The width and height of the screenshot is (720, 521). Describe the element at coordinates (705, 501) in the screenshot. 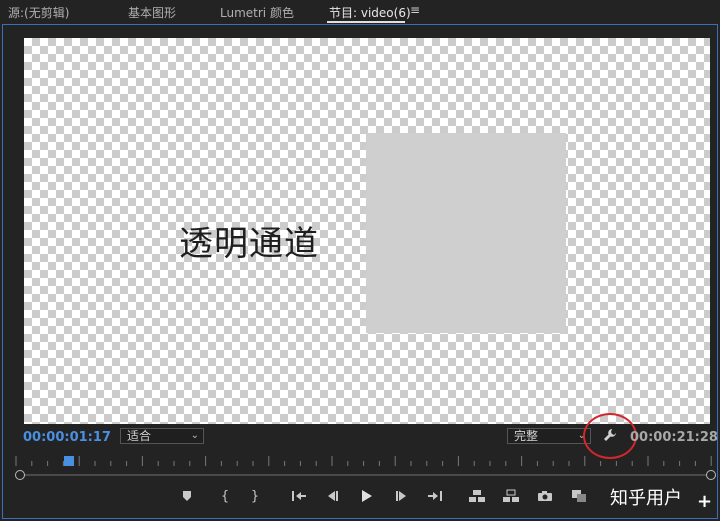

I see `watermark-plus-icon: +` at that location.